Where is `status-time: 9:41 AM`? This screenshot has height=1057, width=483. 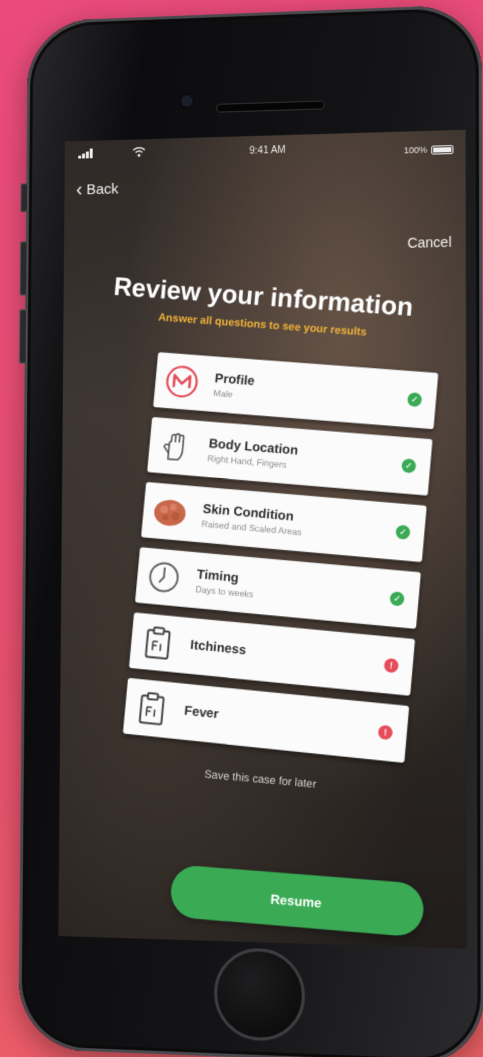
status-time: 9:41 AM is located at coordinates (267, 150).